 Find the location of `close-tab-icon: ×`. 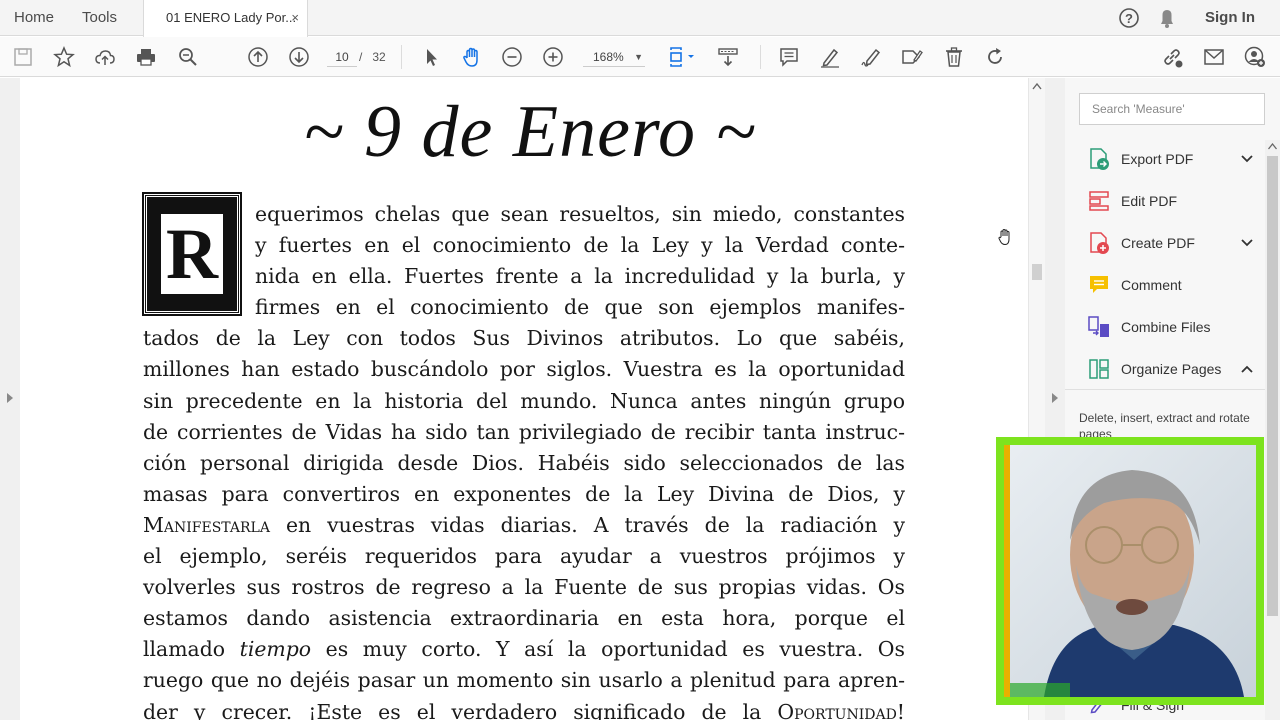

close-tab-icon: × is located at coordinates (295, 18).